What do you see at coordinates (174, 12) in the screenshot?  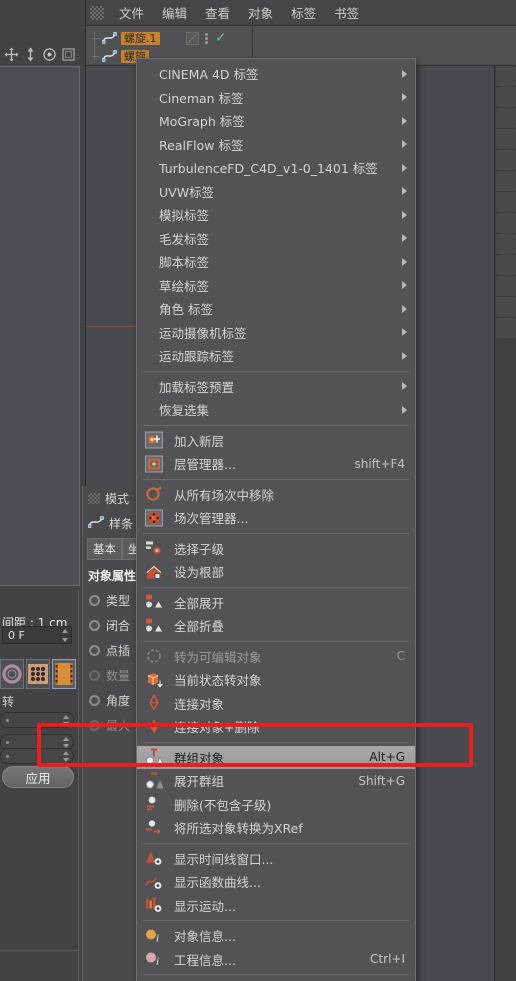 I see `menu-item-edit: 编辑` at bounding box center [174, 12].